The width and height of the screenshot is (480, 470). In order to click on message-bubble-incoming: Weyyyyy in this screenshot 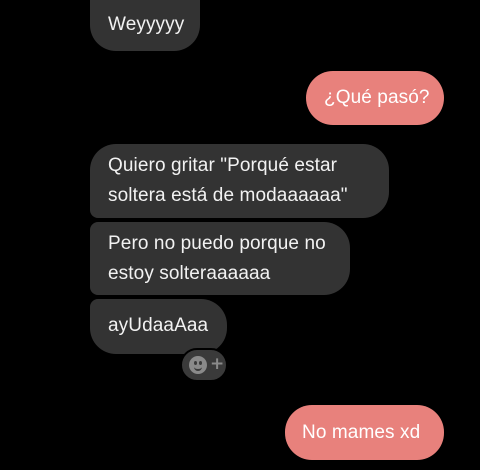, I will do `click(145, 25)`.